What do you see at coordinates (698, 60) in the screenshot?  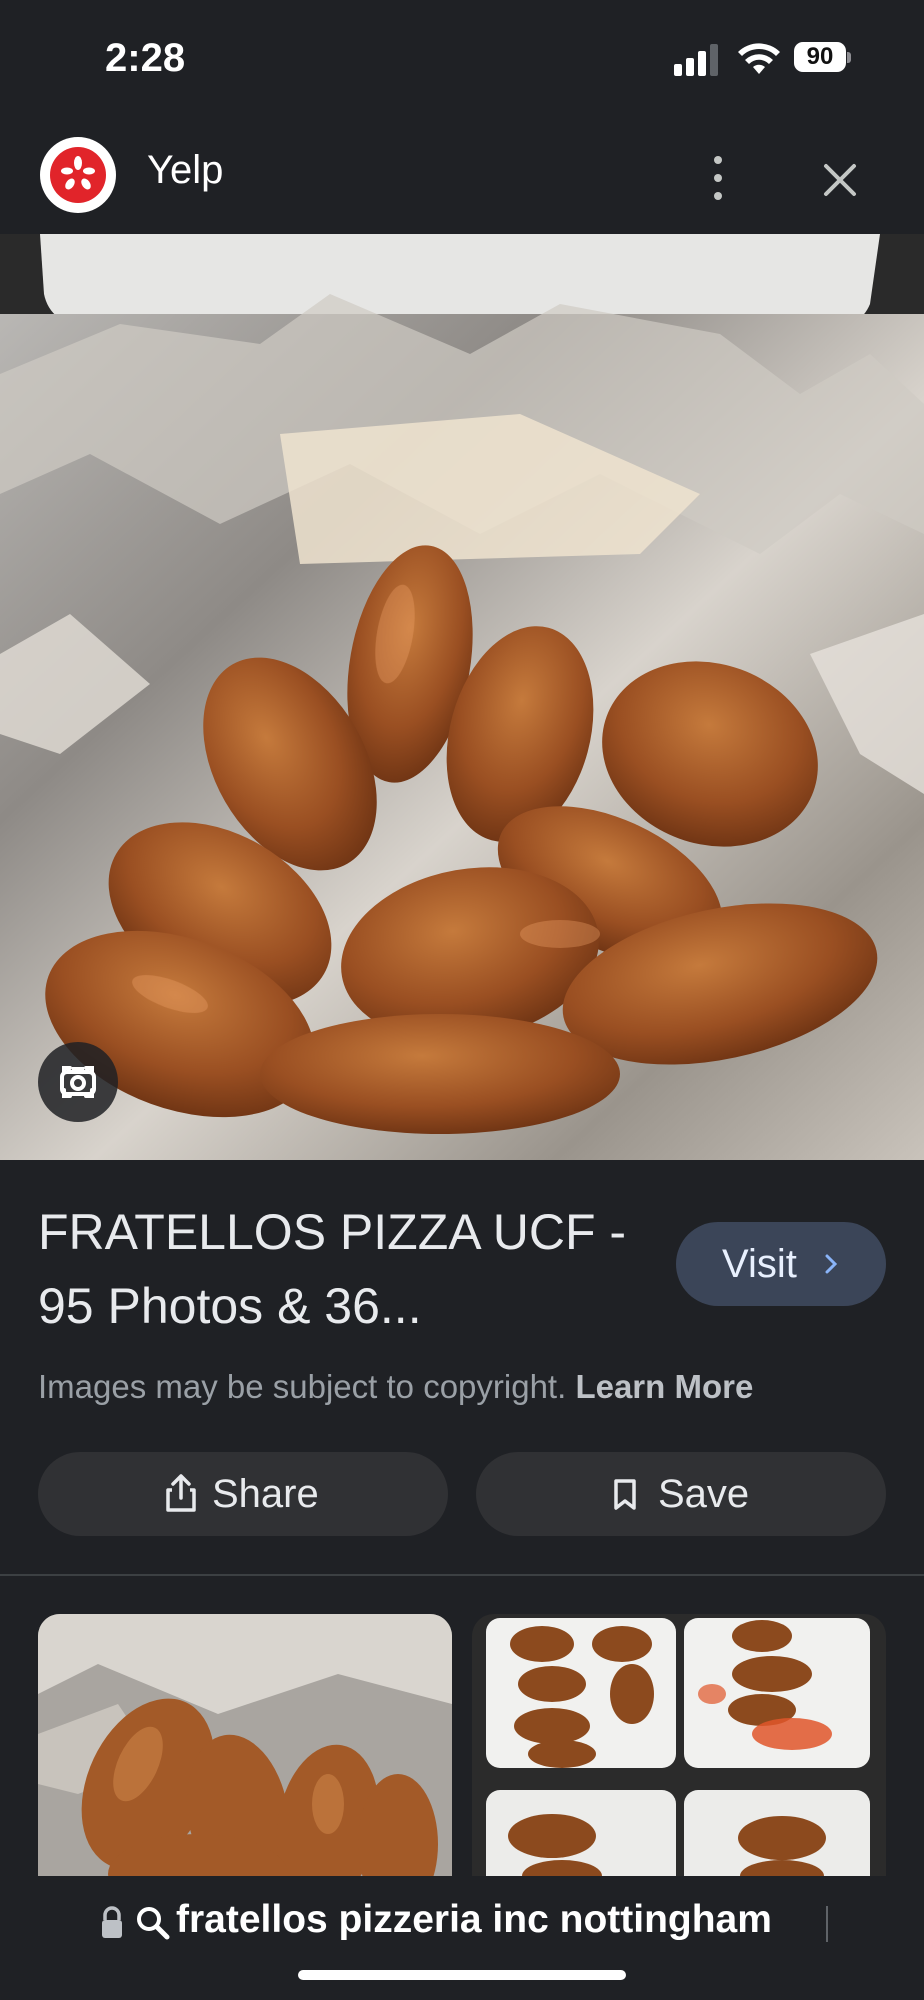 I see `cellular-signal-icon` at bounding box center [698, 60].